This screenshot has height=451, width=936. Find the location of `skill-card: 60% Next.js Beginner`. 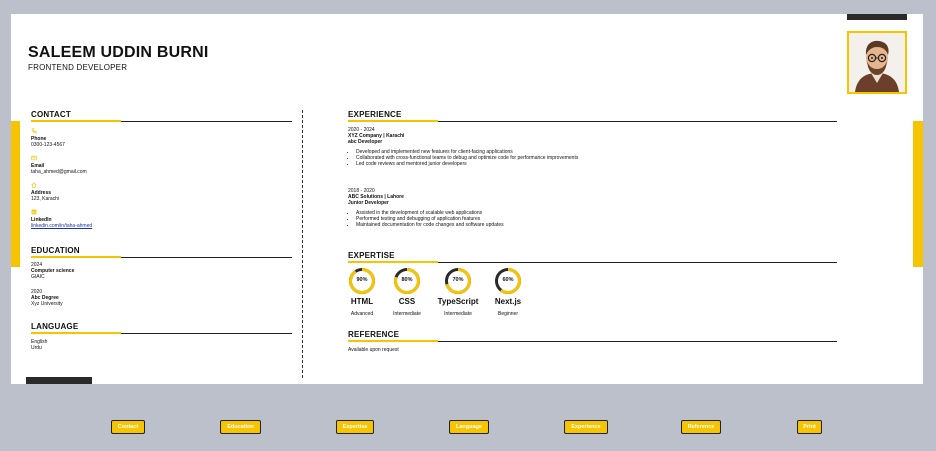

skill-card: 60% Next.js Beginner is located at coordinates (508, 292).